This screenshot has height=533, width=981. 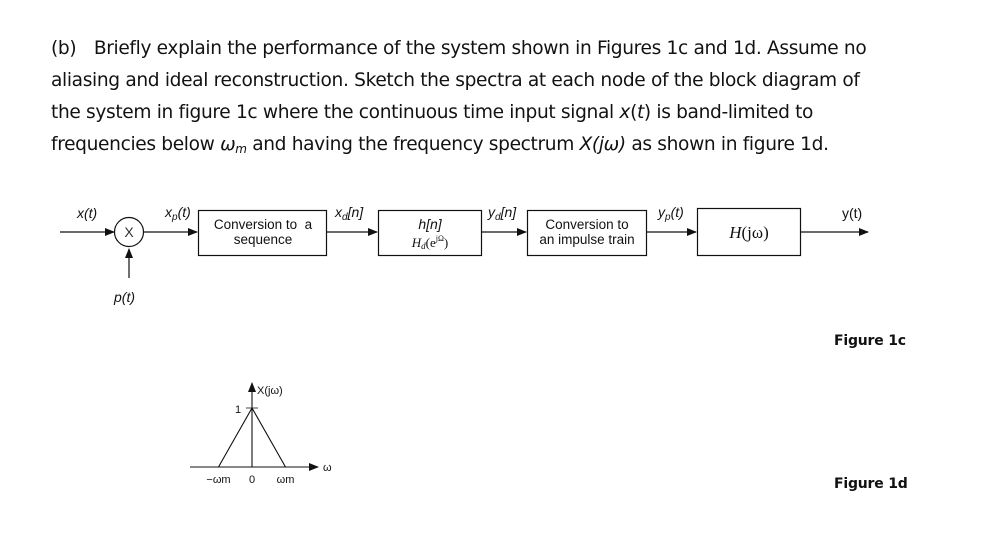 I want to click on yp-signal-label: yp(t), so click(x=670, y=213).